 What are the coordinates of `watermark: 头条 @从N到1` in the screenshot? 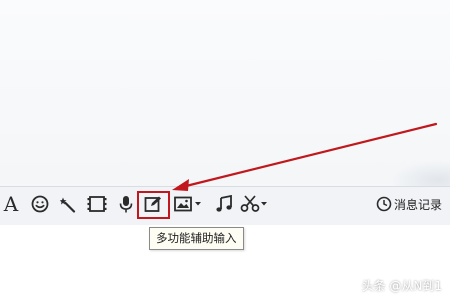 It's located at (401, 286).